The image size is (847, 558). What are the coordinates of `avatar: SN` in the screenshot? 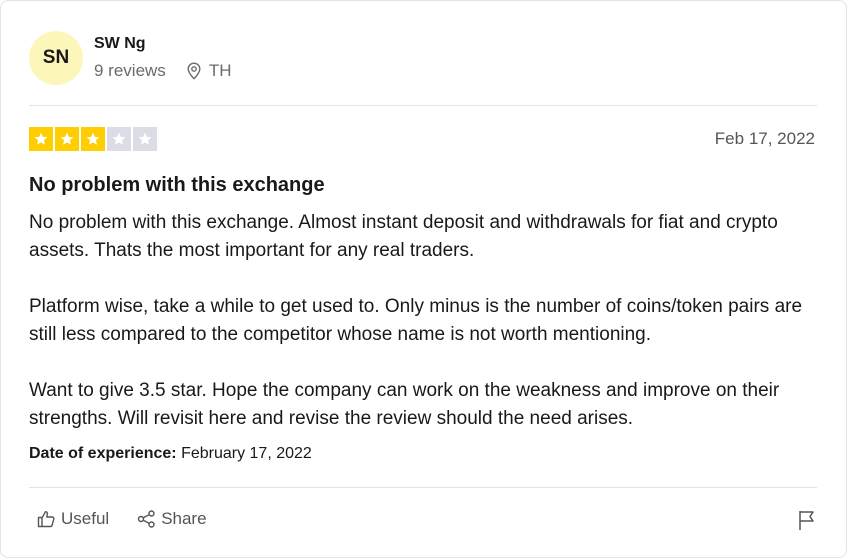 It's located at (56, 58).